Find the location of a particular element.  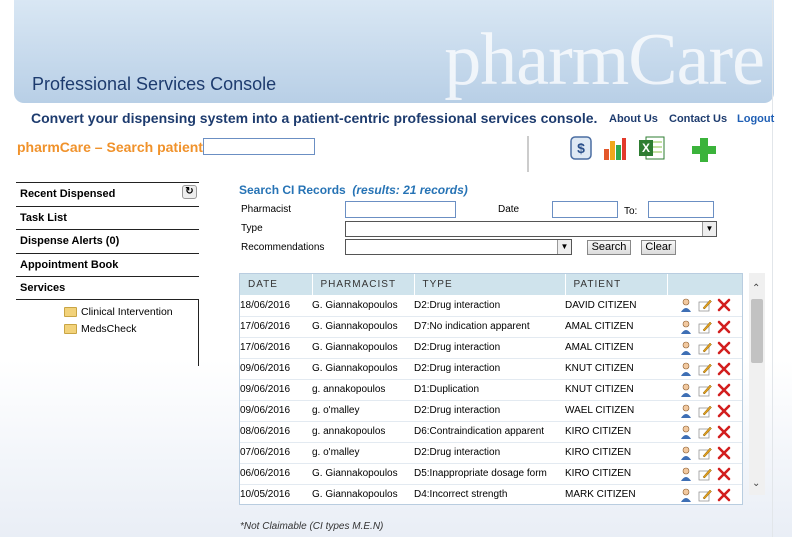

scroll-down-icon: ⌄ is located at coordinates (756, 483).